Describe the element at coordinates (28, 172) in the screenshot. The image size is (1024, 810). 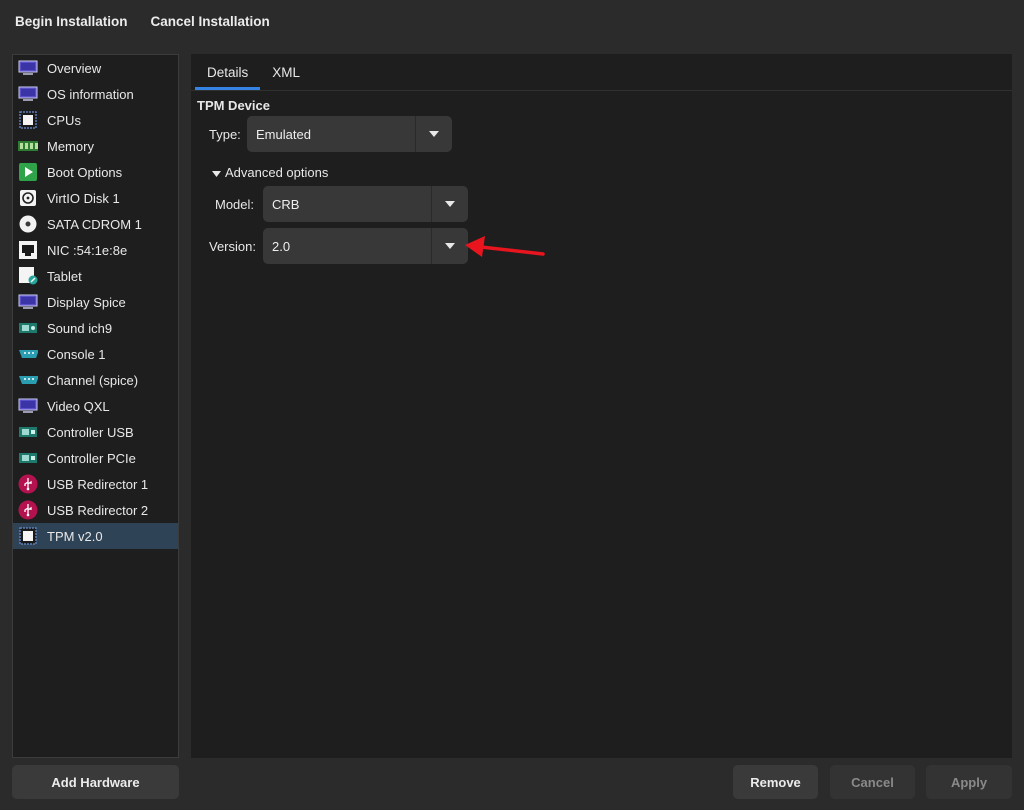
I see `boot-icon` at that location.